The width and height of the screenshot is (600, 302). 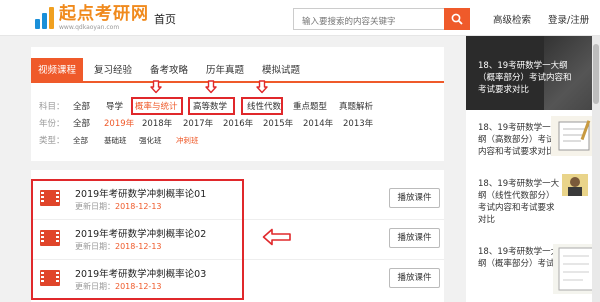 What do you see at coordinates (310, 107) in the screenshot?
I see `filter-option: 重点题型` at bounding box center [310, 107].